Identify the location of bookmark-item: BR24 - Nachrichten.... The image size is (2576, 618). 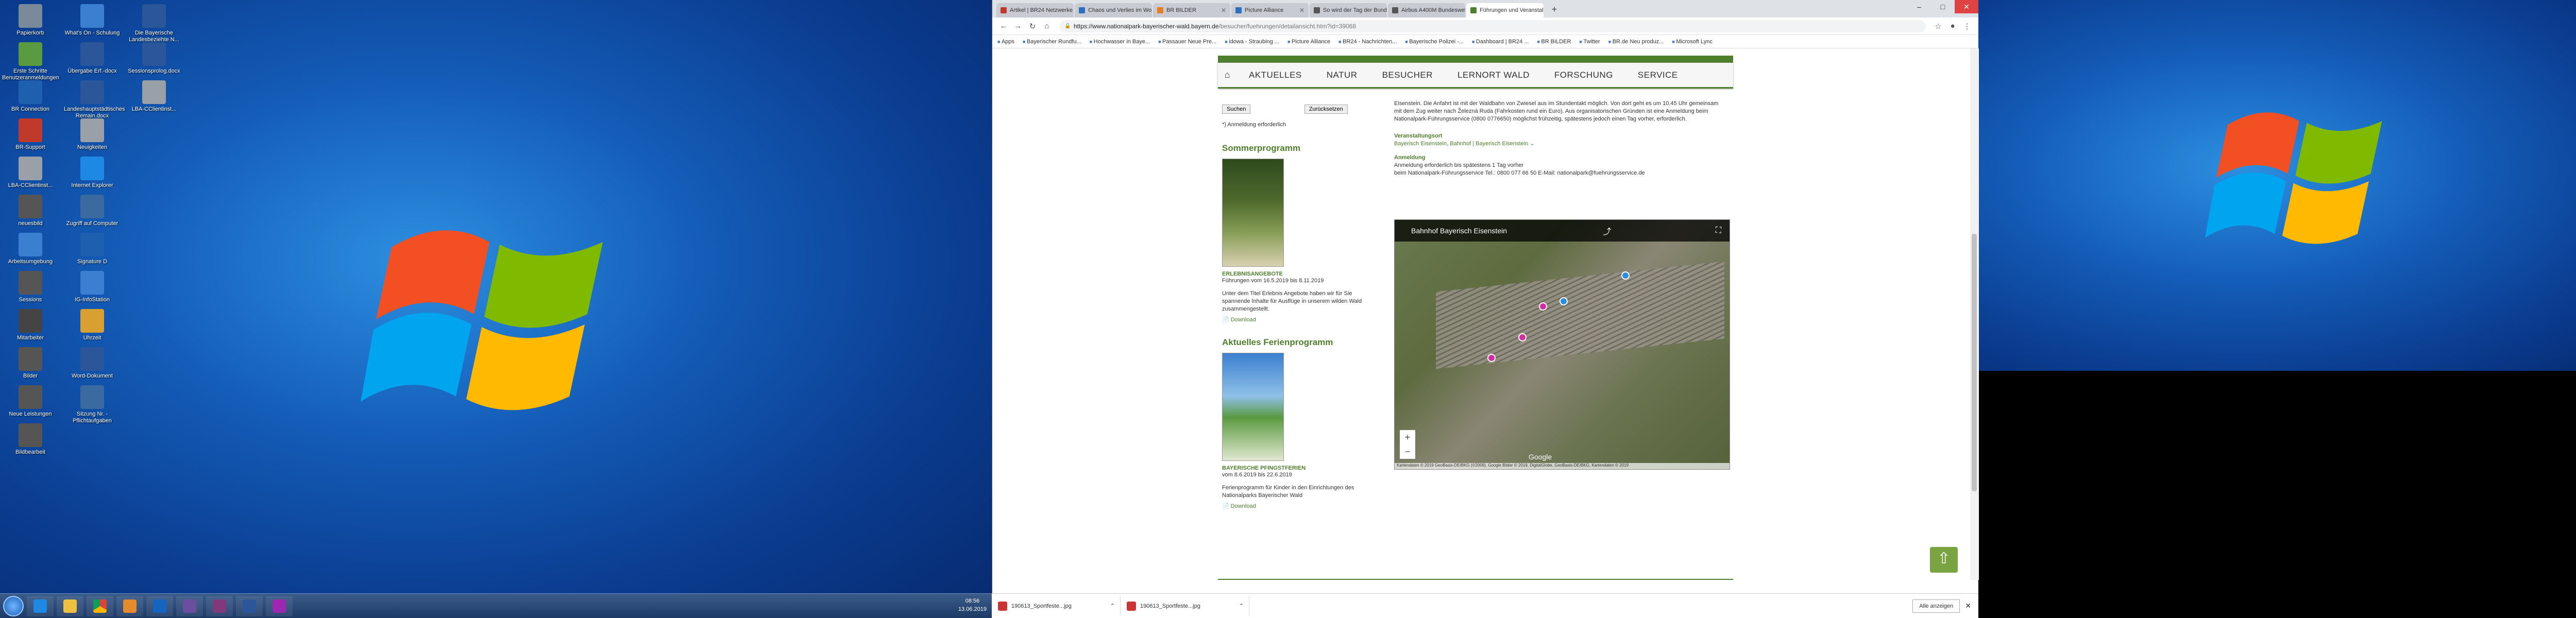
(1367, 42).